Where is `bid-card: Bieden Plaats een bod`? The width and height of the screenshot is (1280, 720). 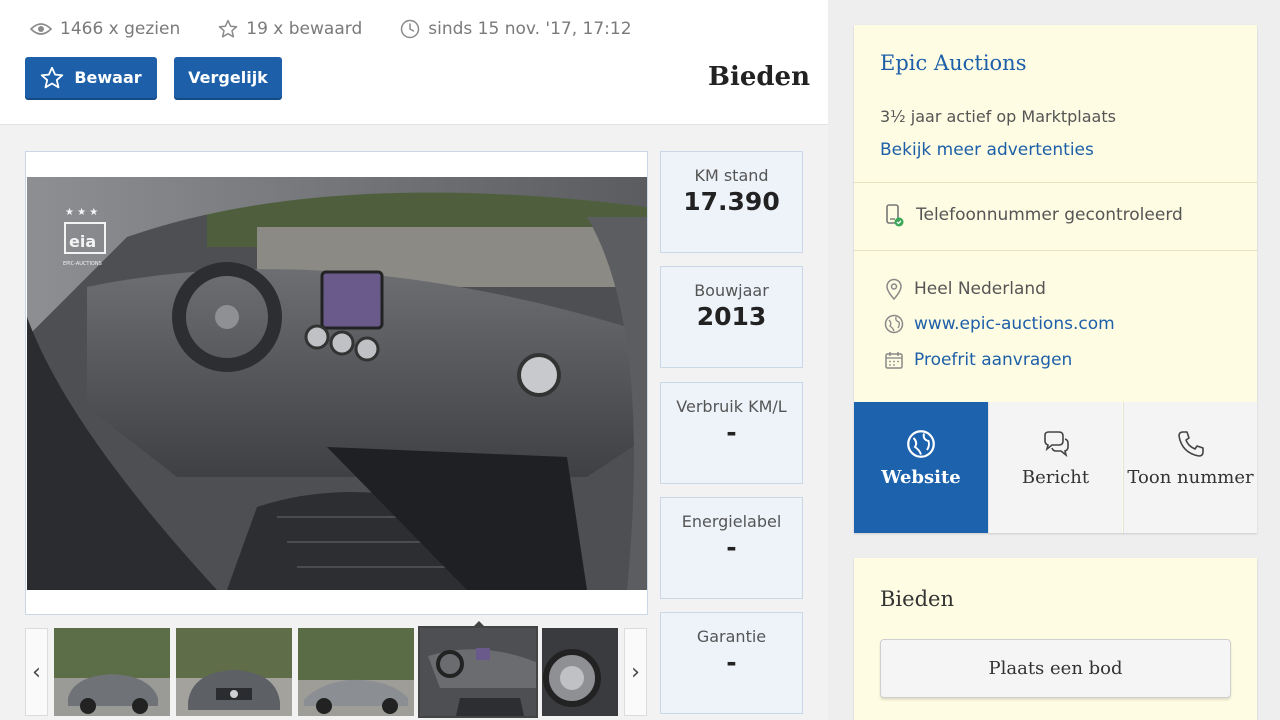
bid-card: Bieden Plaats een bod is located at coordinates (1055, 639).